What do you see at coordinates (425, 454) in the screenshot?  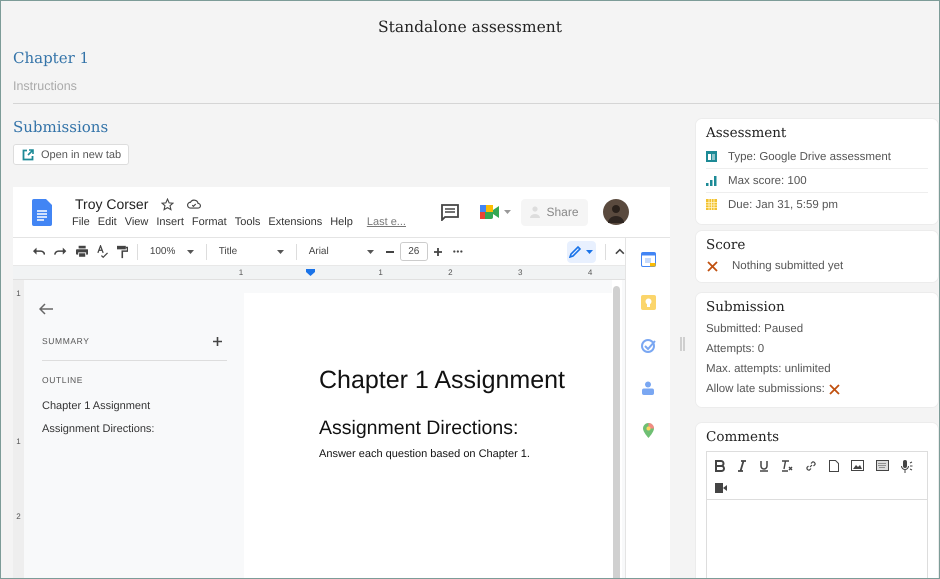 I see `document-paragraph: Answer each question based on Chapter 1.` at bounding box center [425, 454].